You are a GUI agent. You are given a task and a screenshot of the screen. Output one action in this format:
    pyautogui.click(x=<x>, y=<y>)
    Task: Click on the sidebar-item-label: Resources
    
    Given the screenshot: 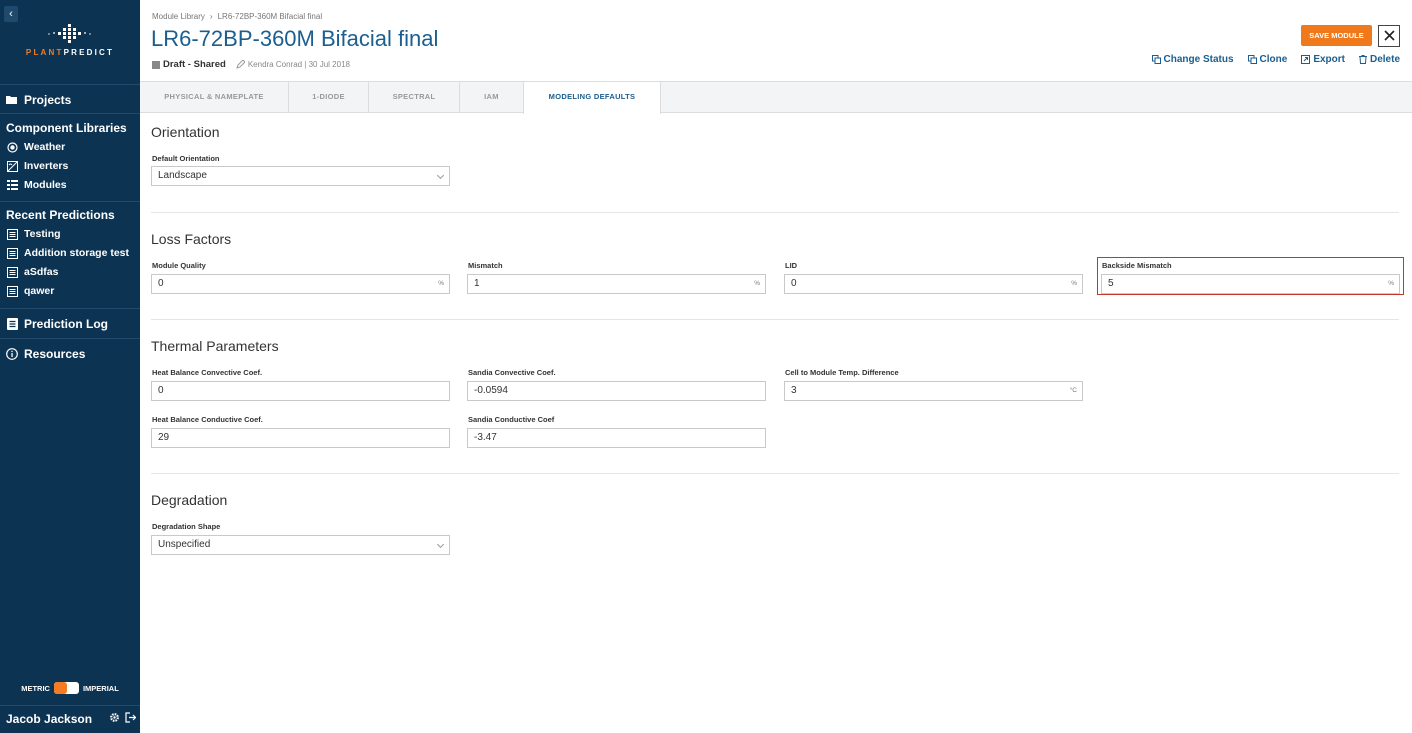 What is the action you would take?
    pyautogui.click(x=55, y=354)
    